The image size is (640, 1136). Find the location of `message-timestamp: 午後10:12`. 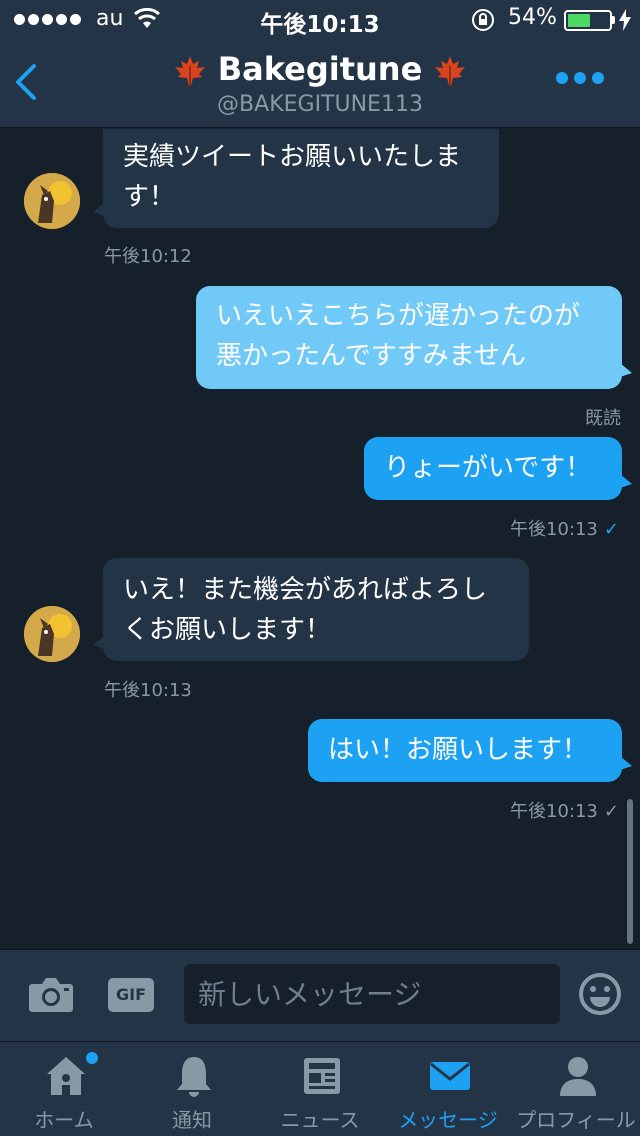

message-timestamp: 午後10:12 is located at coordinates (148, 256).